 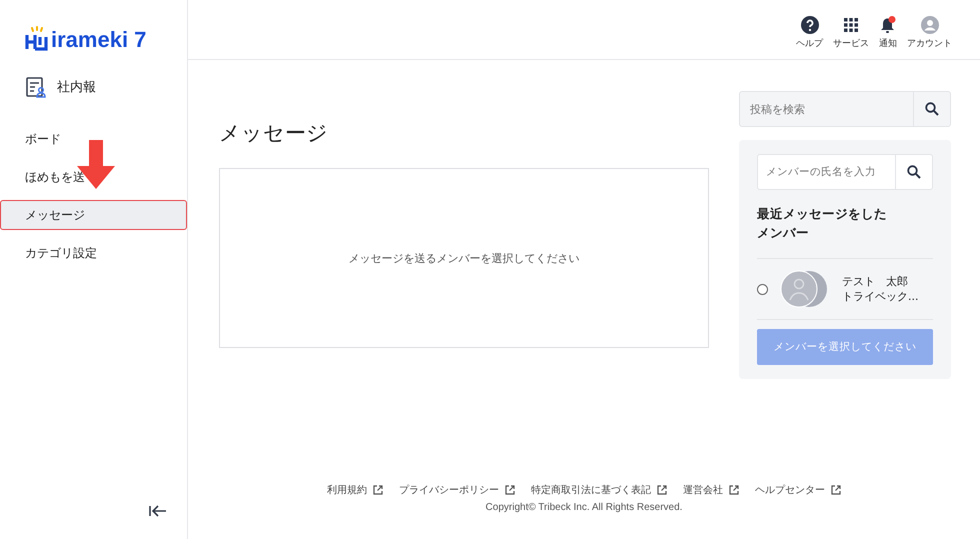 What do you see at coordinates (929, 25) in the screenshot?
I see `account-icon` at bounding box center [929, 25].